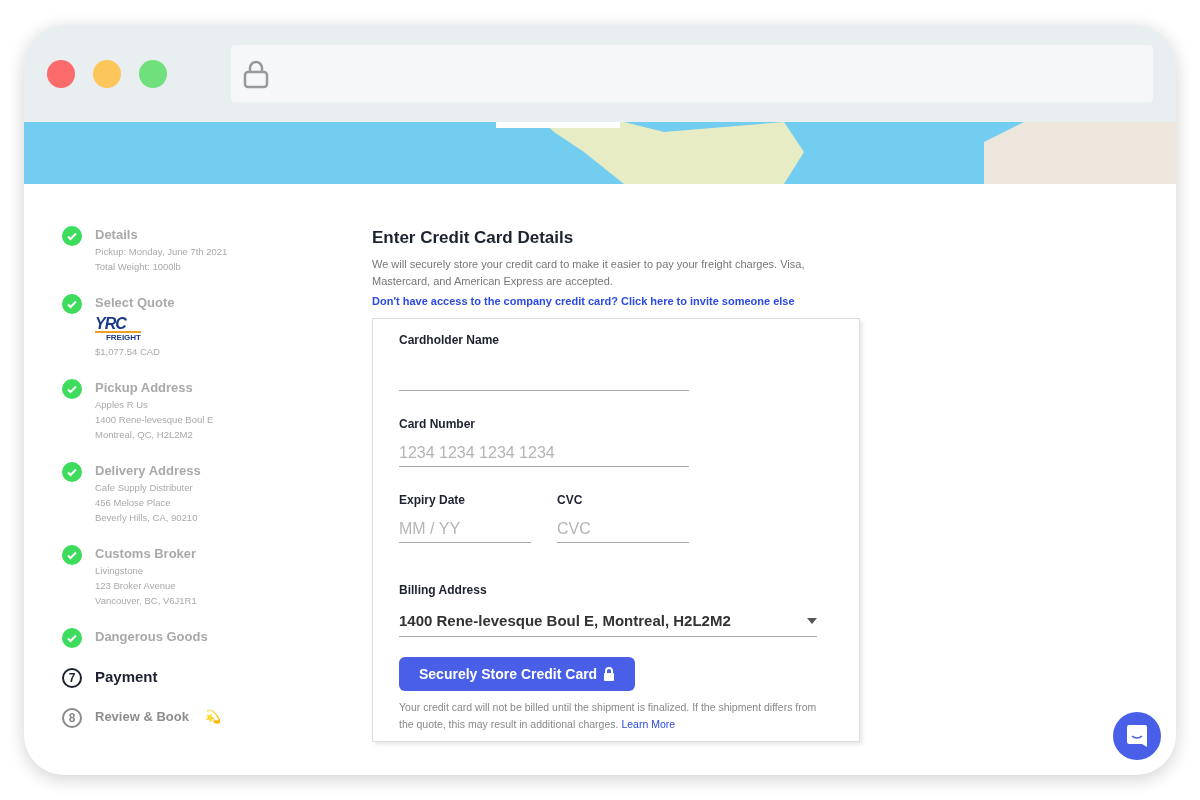 The width and height of the screenshot is (1200, 800). What do you see at coordinates (147, 518) in the screenshot?
I see `step-detail: Beverly Hills, CA, 90210` at bounding box center [147, 518].